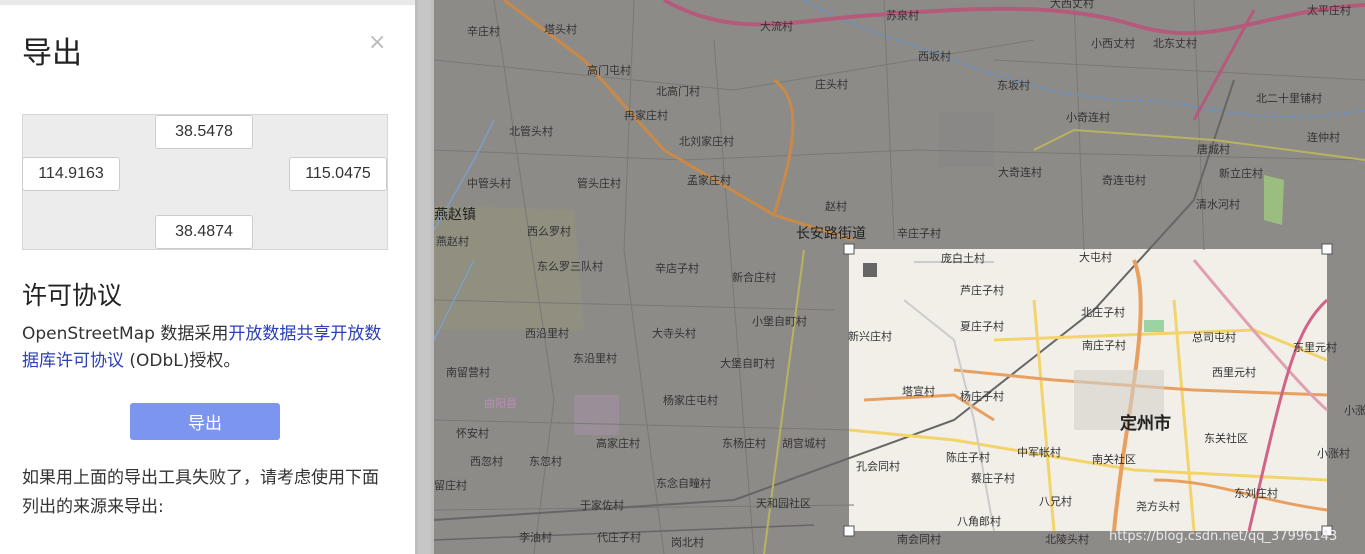  I want to click on place-label: 东念自疃村, so click(683, 483).